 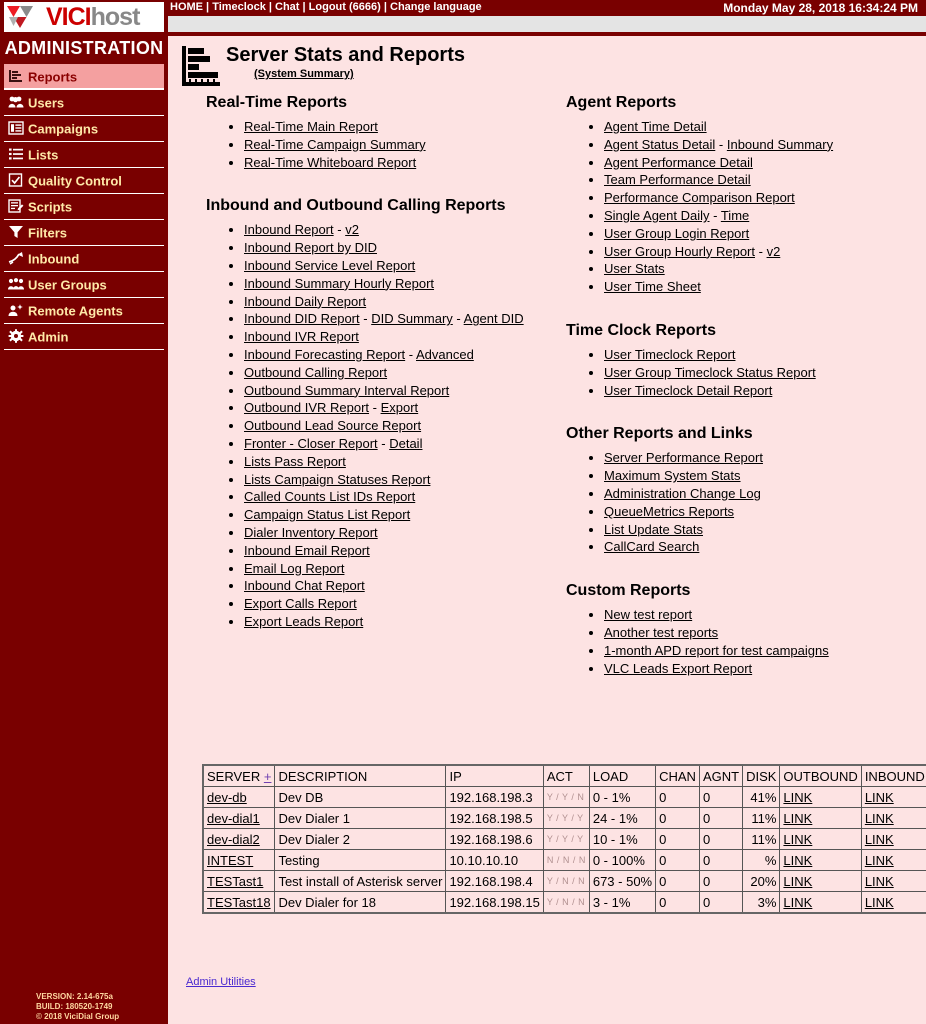 What do you see at coordinates (239, 902) in the screenshot?
I see `server-name-link: TESTast18` at bounding box center [239, 902].